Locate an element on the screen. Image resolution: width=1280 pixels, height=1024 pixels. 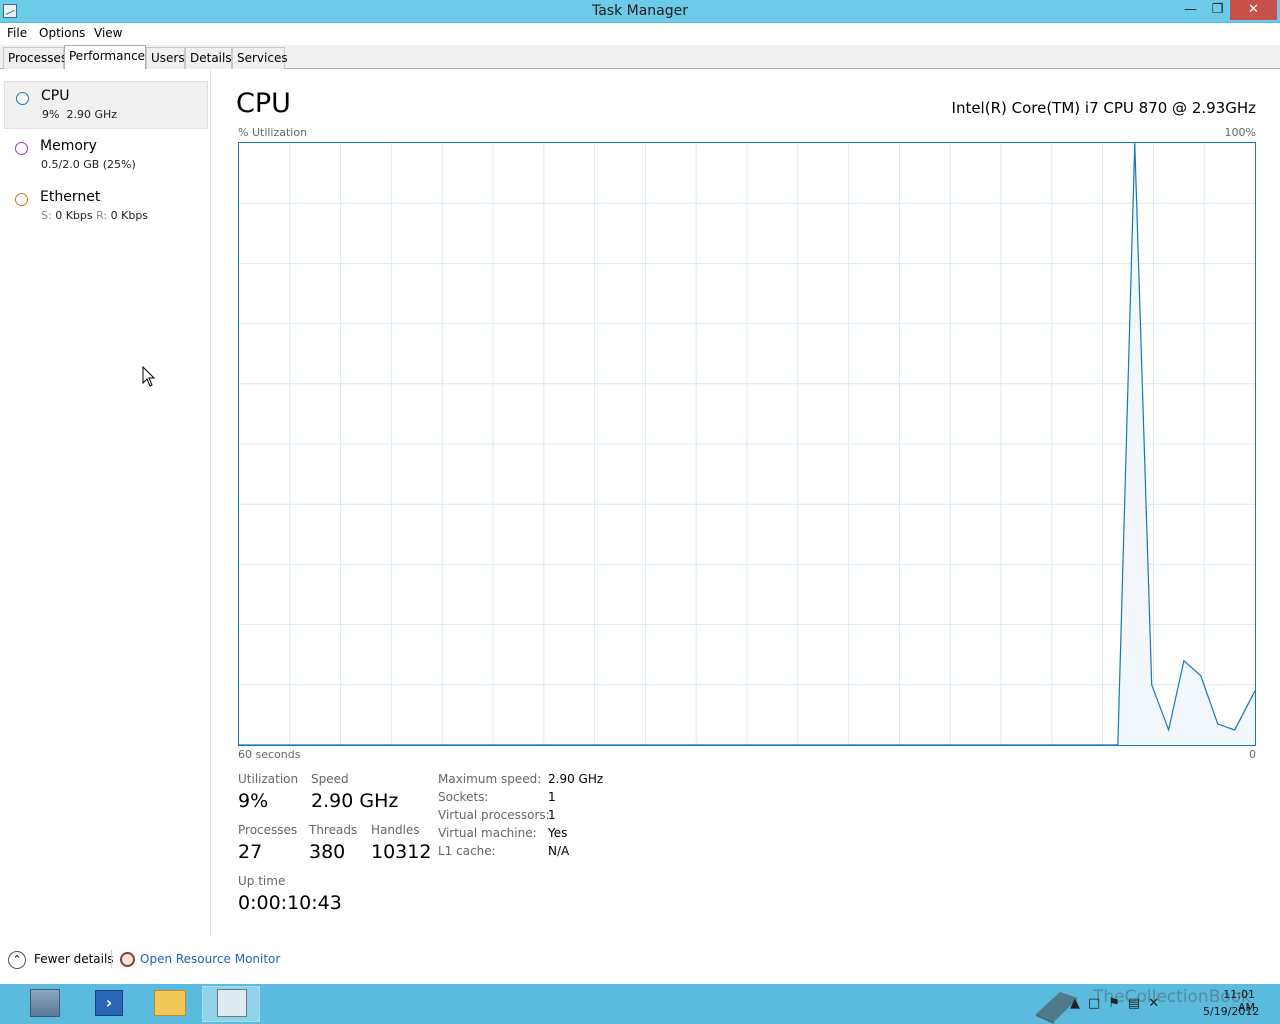
sidebar-item-detail: S: 0 Kbps R: 0 Kbps is located at coordinates (95, 215).